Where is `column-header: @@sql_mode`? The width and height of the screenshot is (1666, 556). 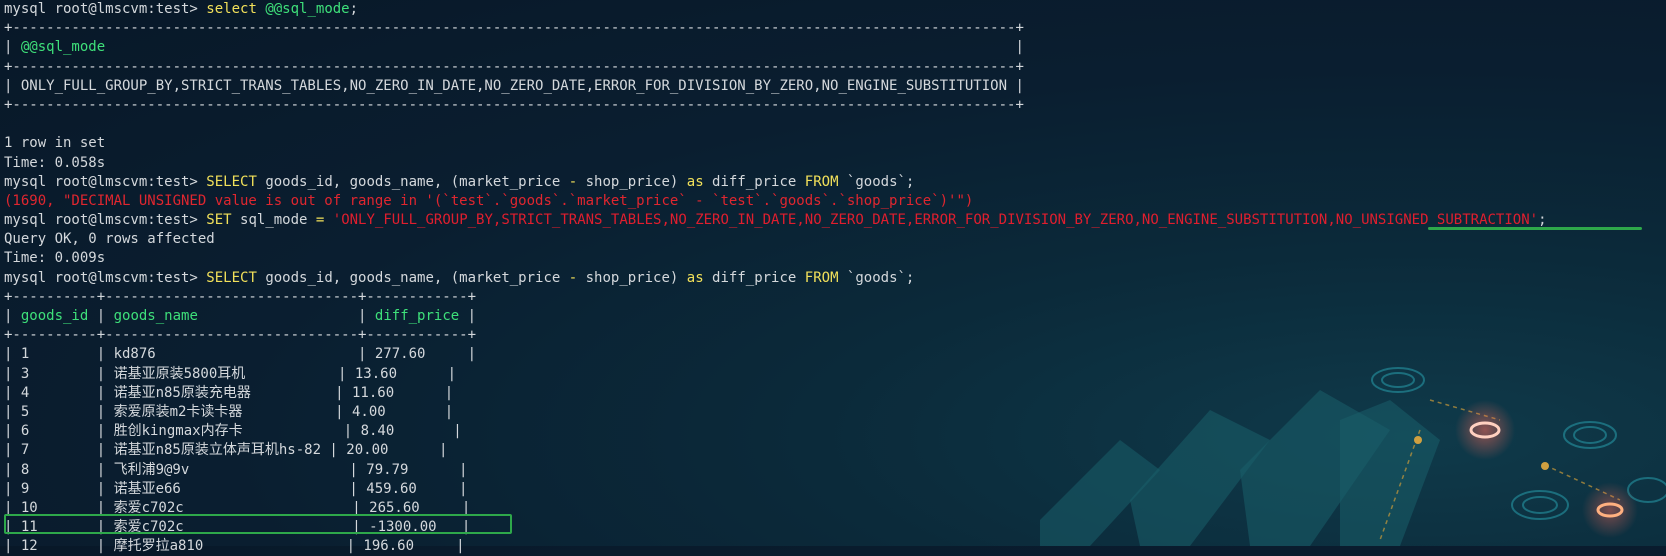
column-header: @@sql_mode is located at coordinates (63, 47).